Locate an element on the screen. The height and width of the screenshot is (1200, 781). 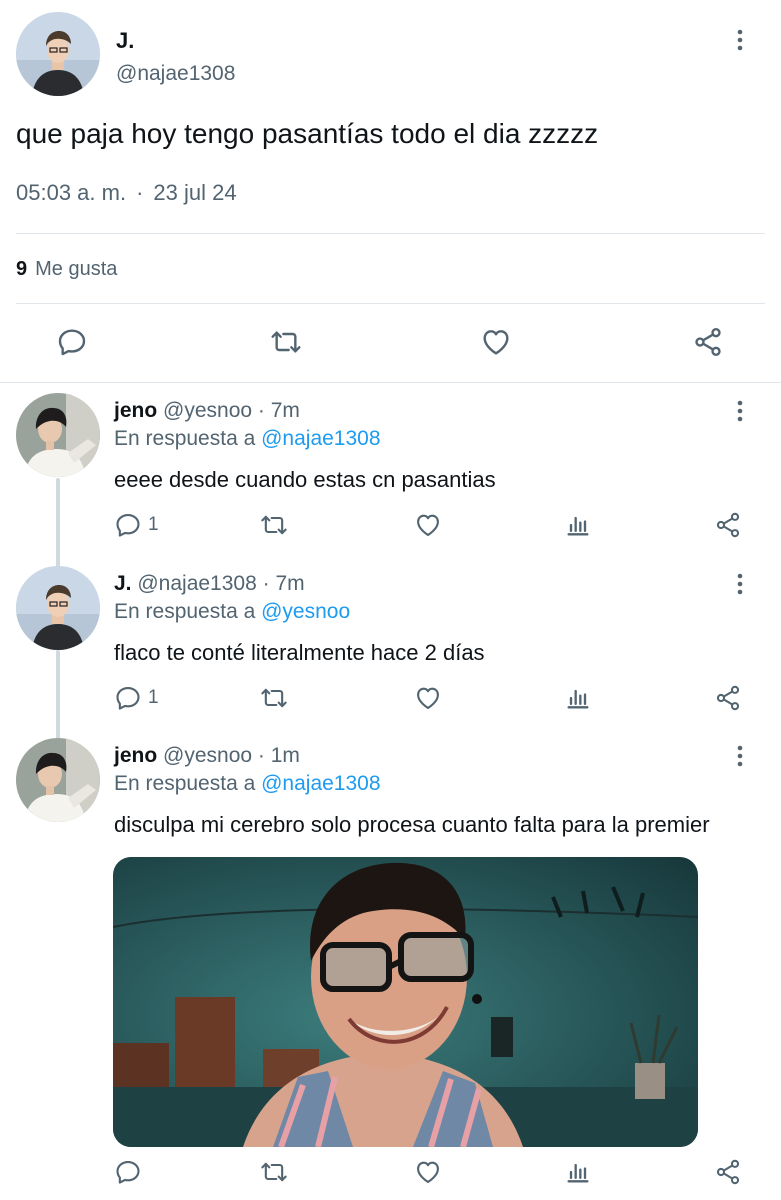
replying-to: En respuesta a @yesnoo is located at coordinates (232, 612).